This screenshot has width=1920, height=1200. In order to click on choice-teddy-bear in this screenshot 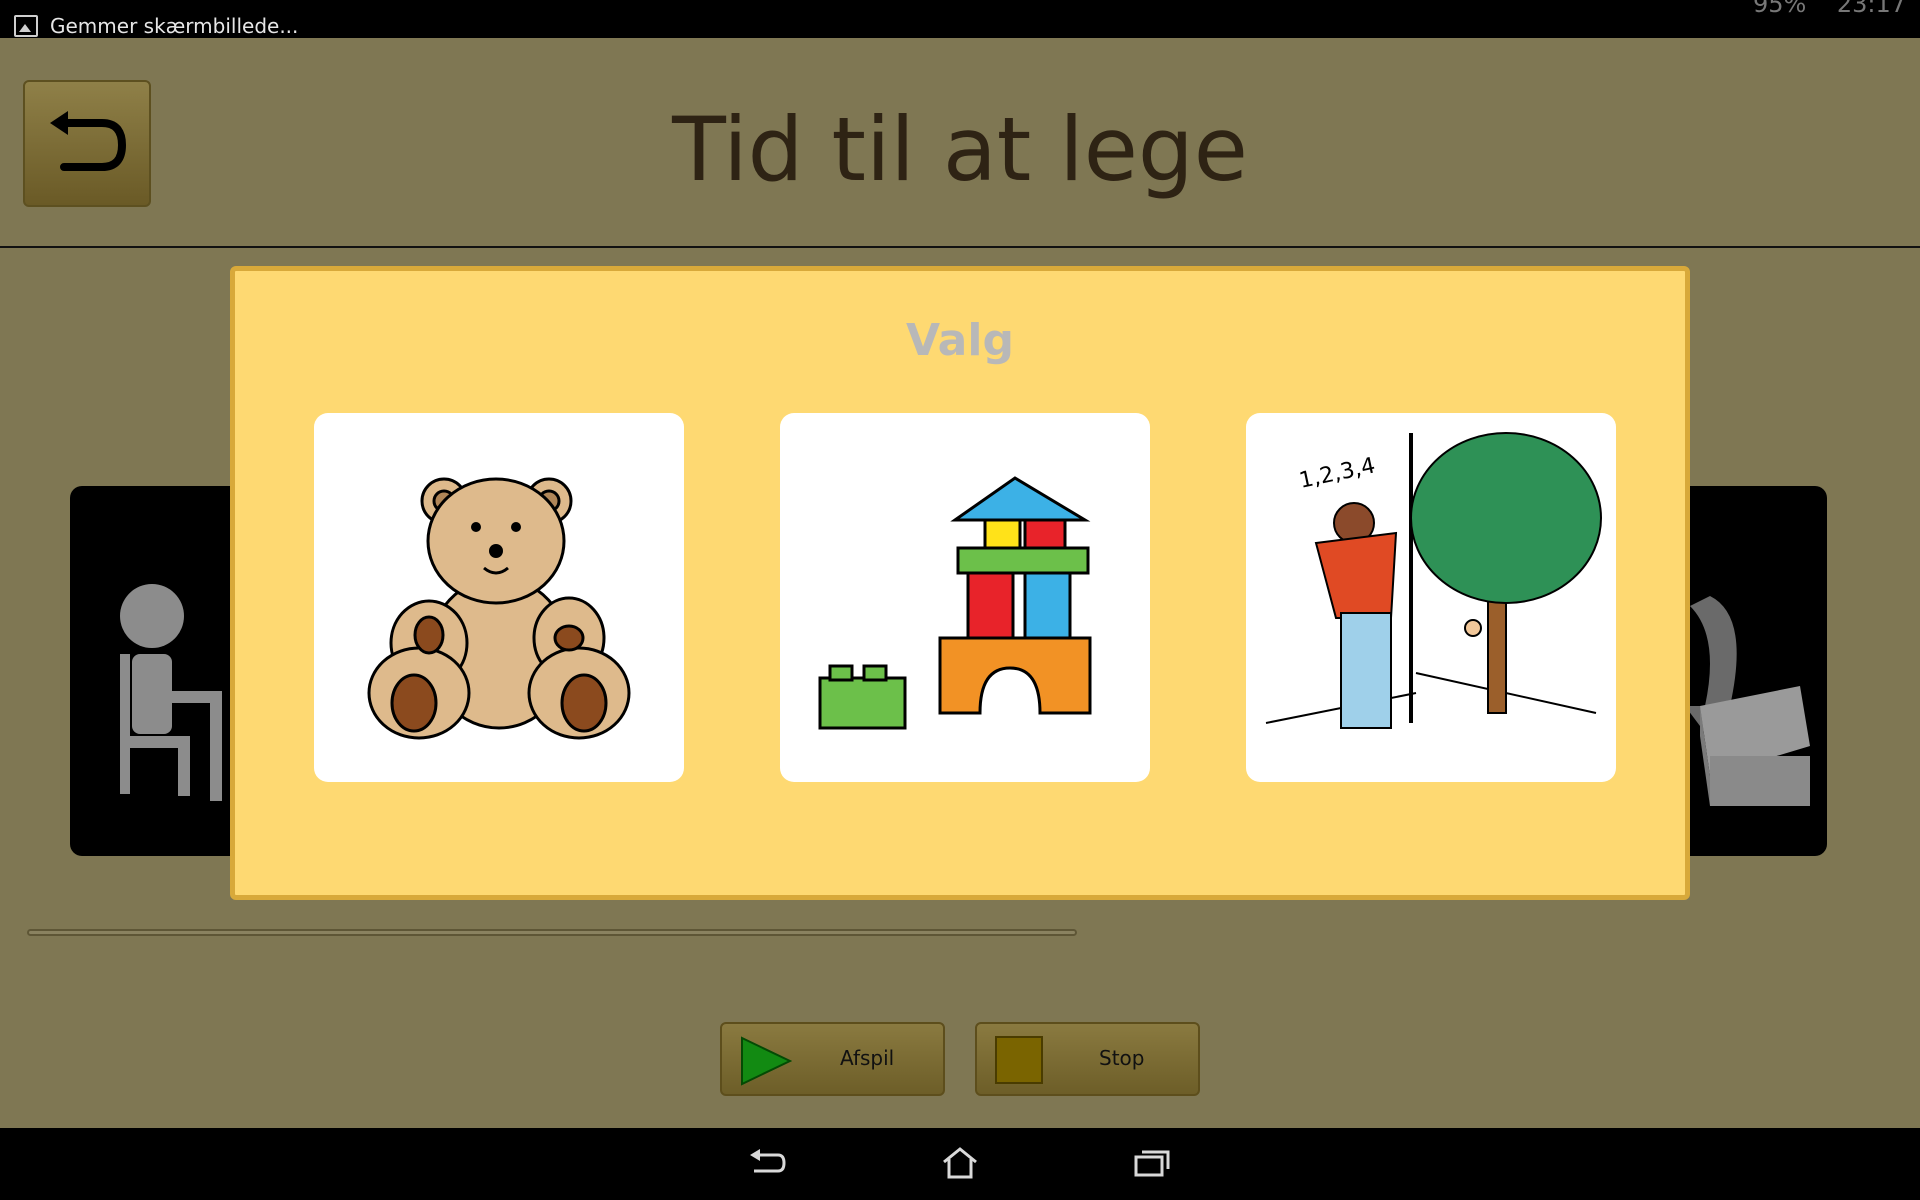, I will do `click(499, 597)`.